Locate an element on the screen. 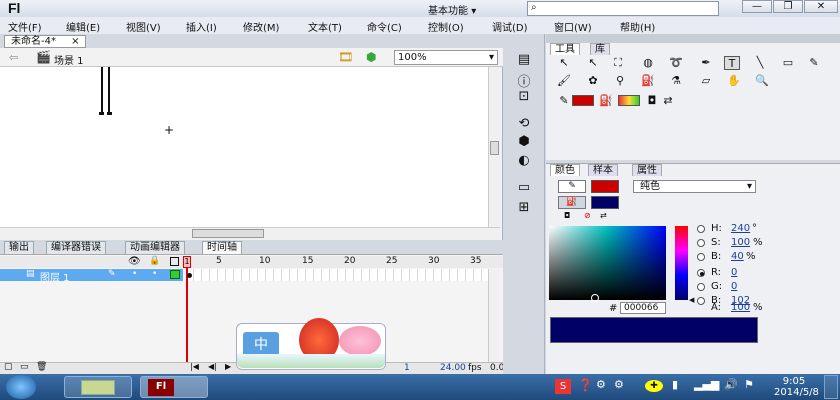 The height and width of the screenshot is (400, 840). green-value: 0 is located at coordinates (734, 286).